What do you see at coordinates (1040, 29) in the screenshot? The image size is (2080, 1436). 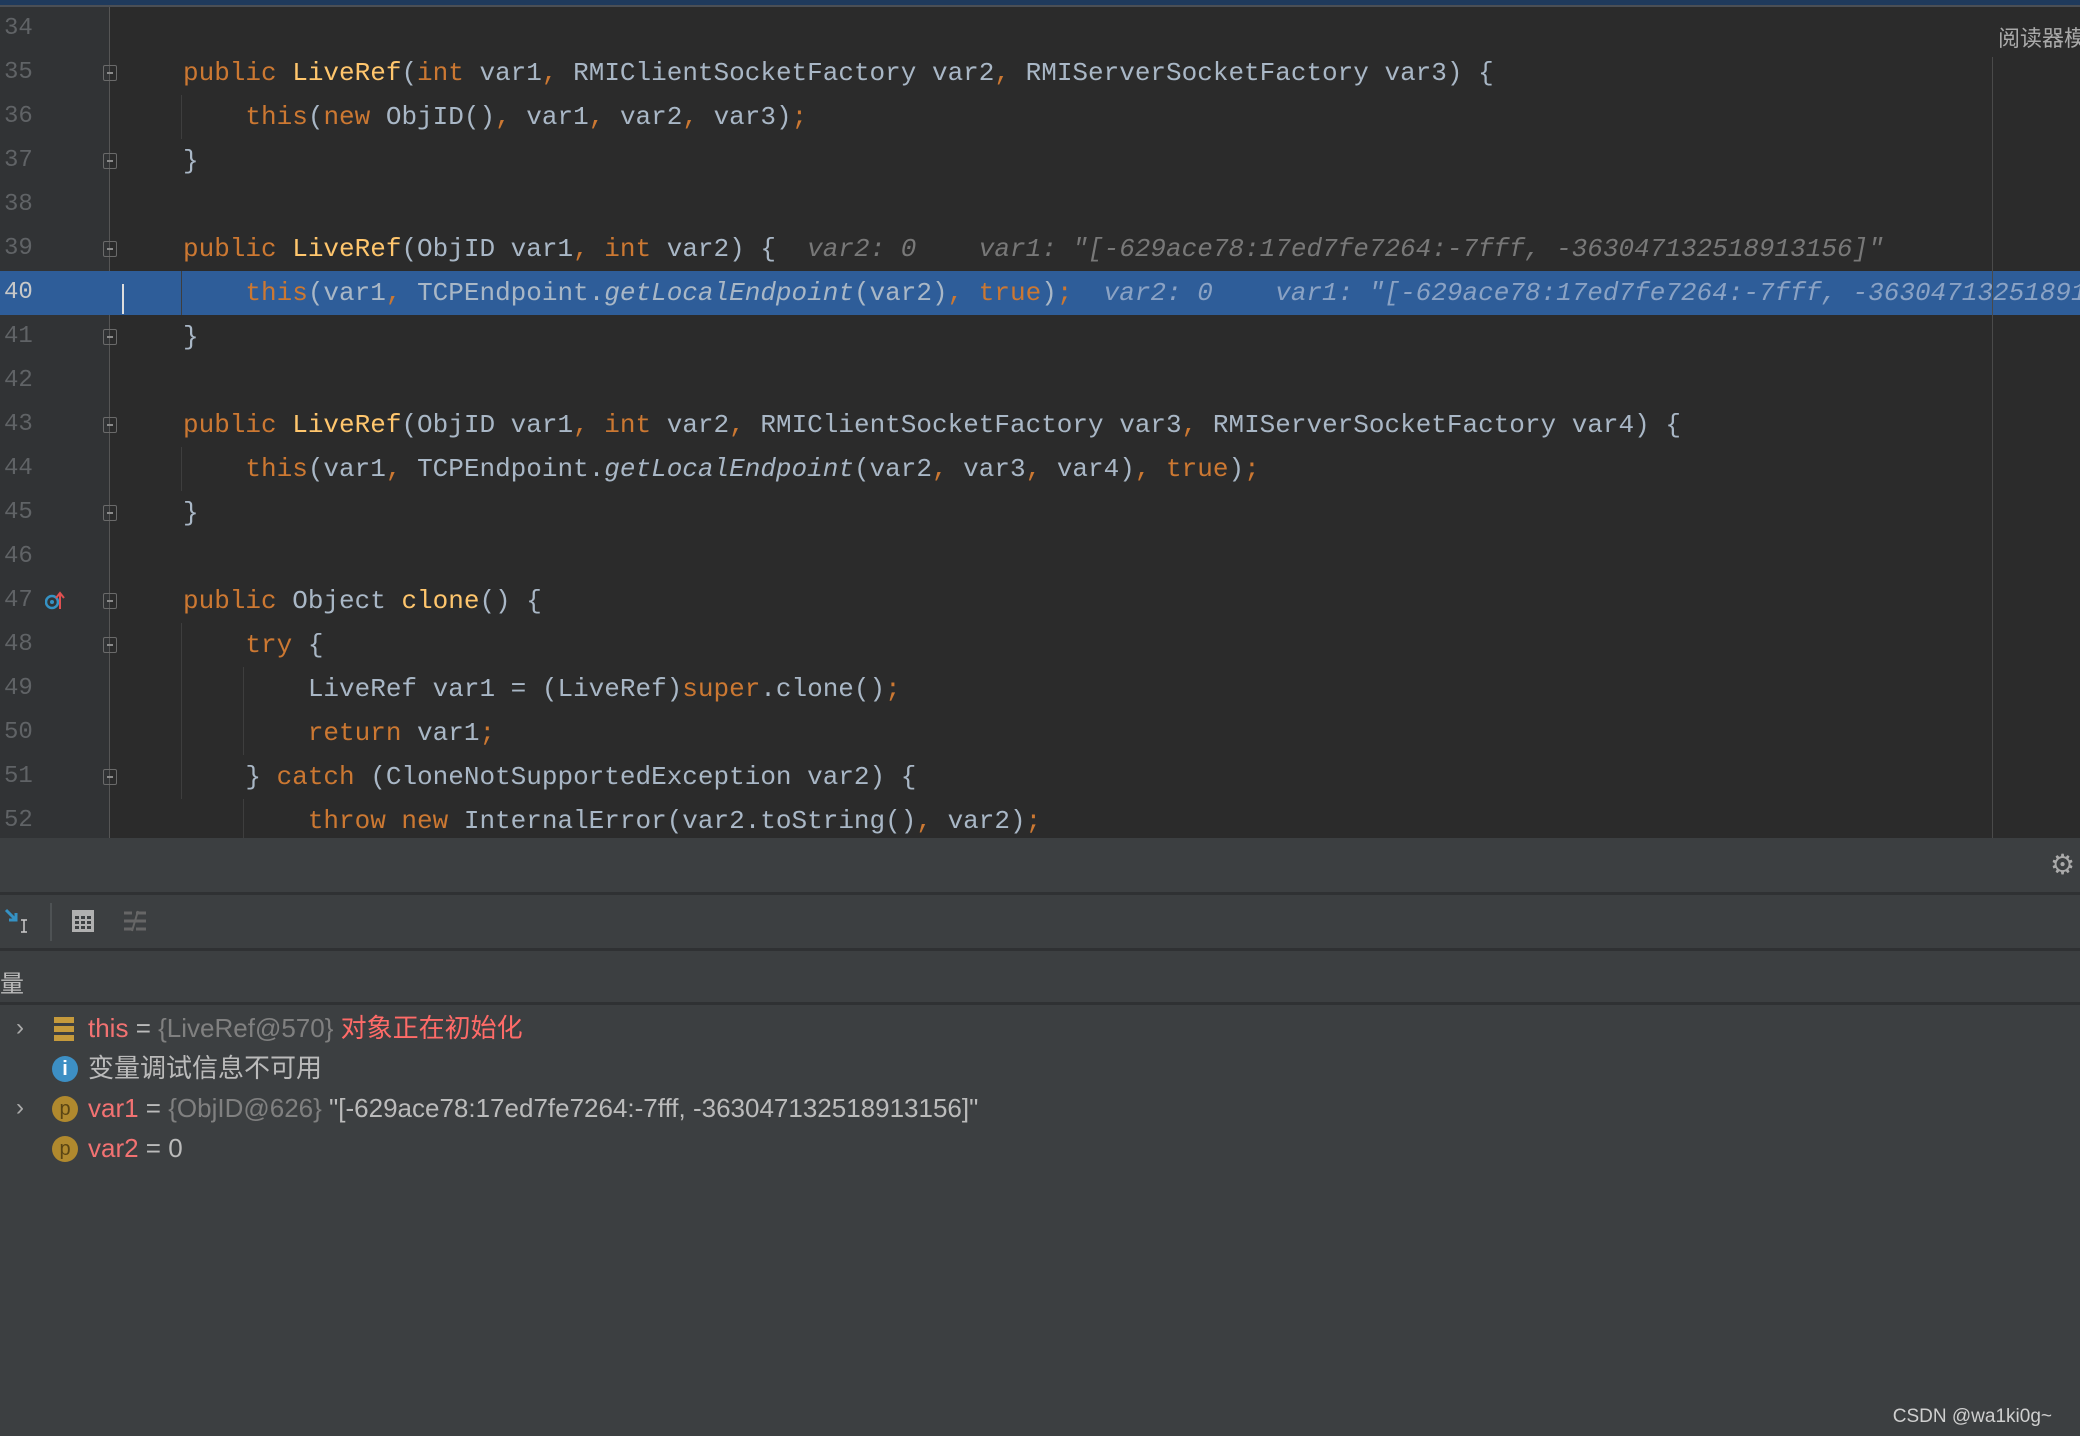 I see `code-line: 34` at bounding box center [1040, 29].